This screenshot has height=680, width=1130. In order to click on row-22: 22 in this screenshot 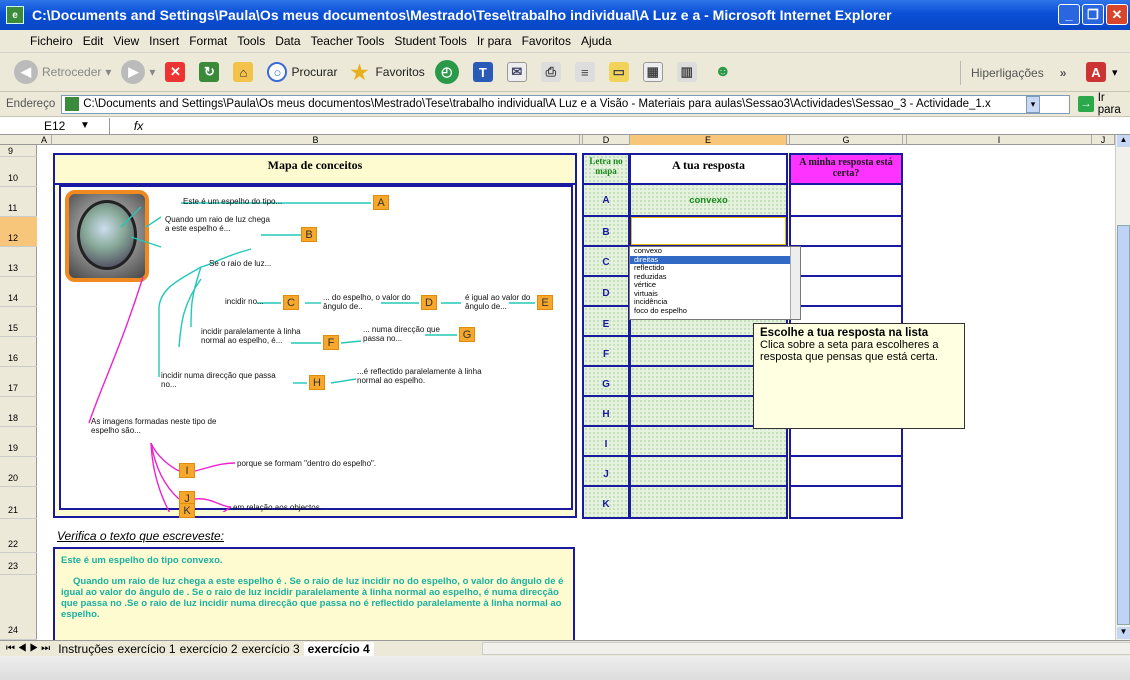, I will do `click(18, 536)`.